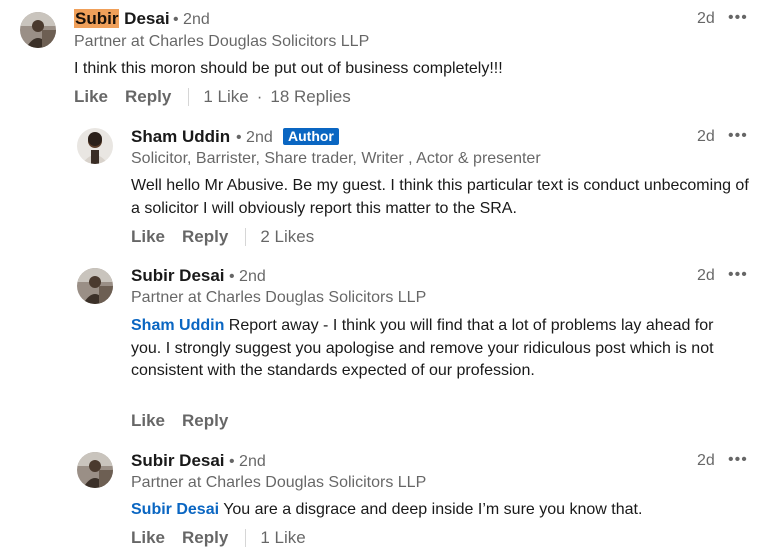  I want to click on commenter-name: Subir Desai, so click(122, 19).